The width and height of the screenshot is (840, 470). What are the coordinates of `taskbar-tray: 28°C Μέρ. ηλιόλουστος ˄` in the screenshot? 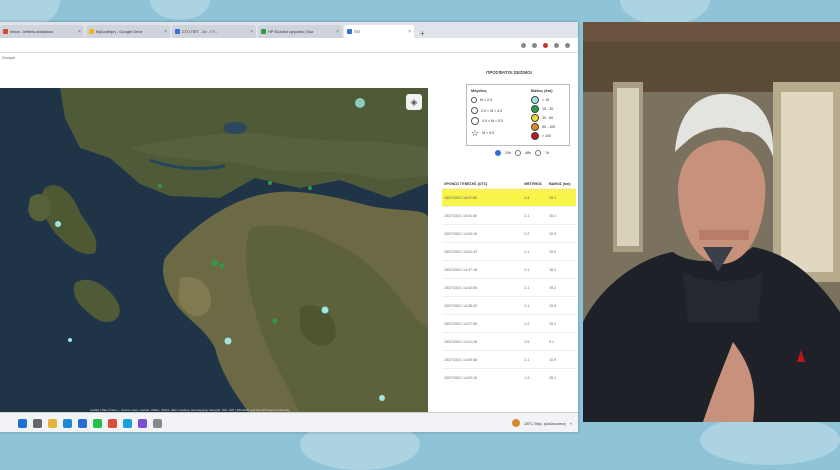 It's located at (542, 423).